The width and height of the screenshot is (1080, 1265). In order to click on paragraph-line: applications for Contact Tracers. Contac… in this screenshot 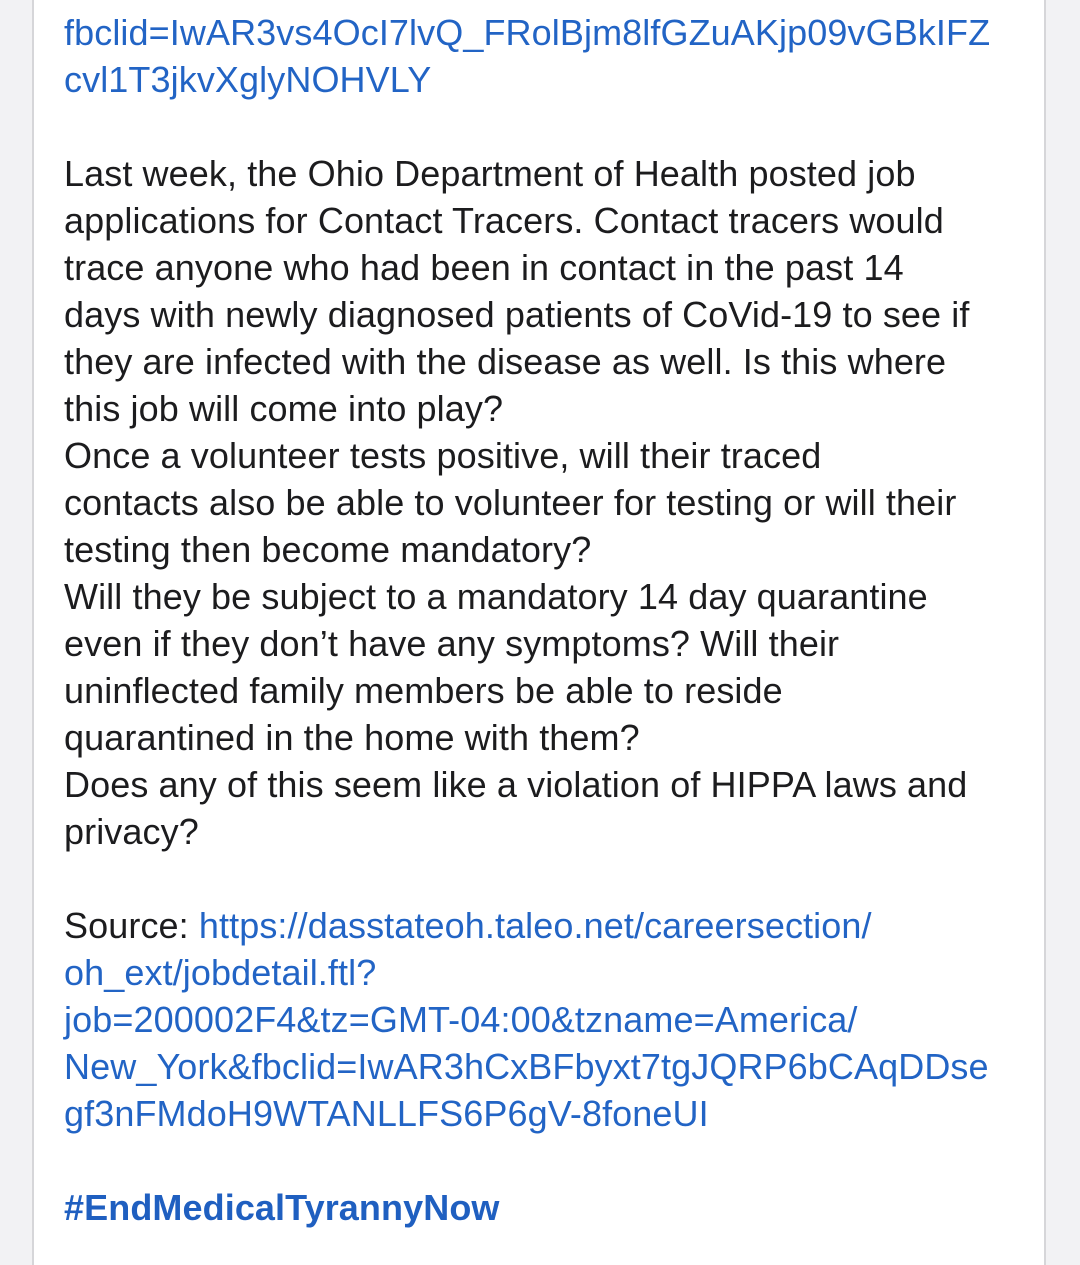, I will do `click(504, 220)`.